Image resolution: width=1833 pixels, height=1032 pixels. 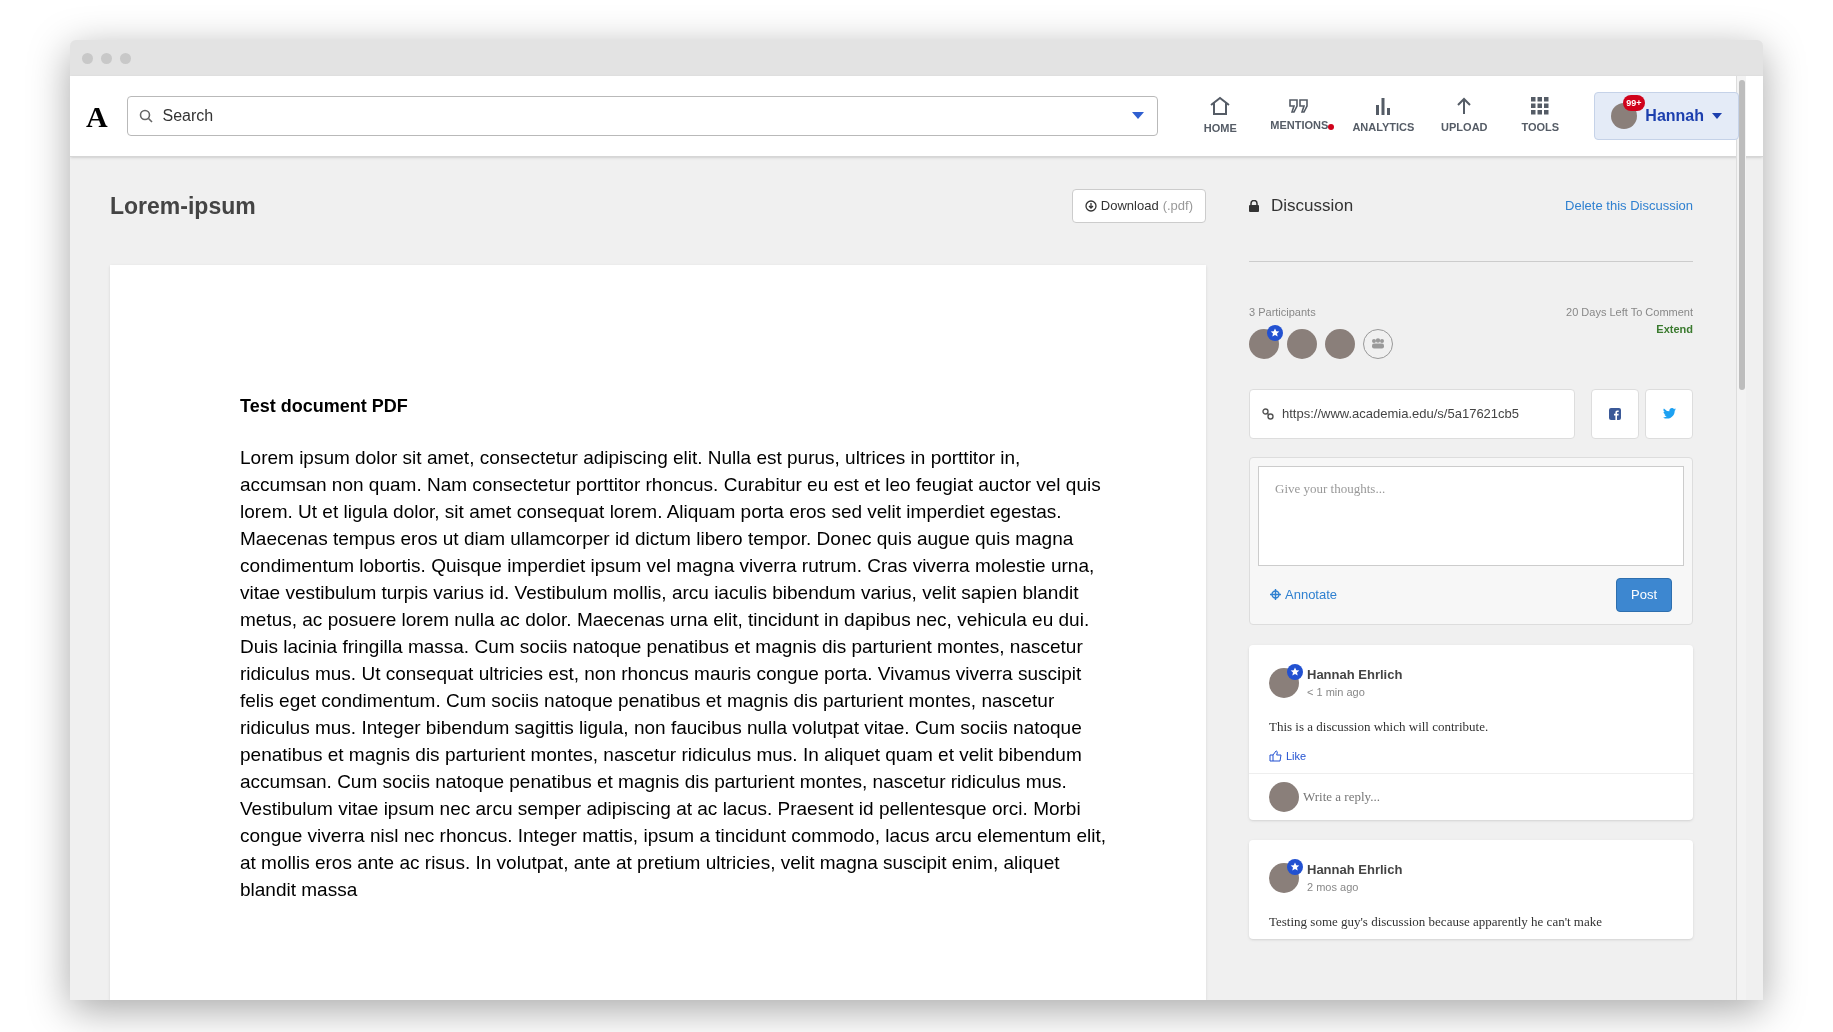 I want to click on group-icon, so click(x=1378, y=343).